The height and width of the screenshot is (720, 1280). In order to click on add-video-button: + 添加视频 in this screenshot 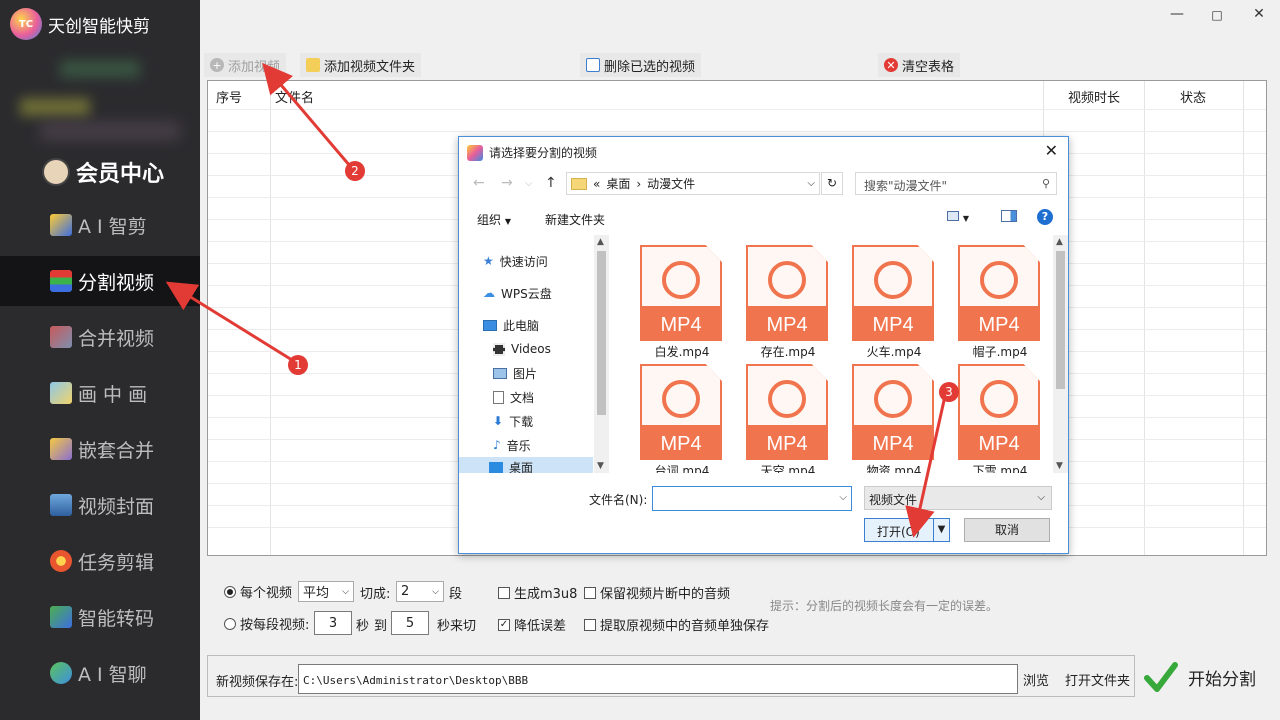, I will do `click(245, 65)`.